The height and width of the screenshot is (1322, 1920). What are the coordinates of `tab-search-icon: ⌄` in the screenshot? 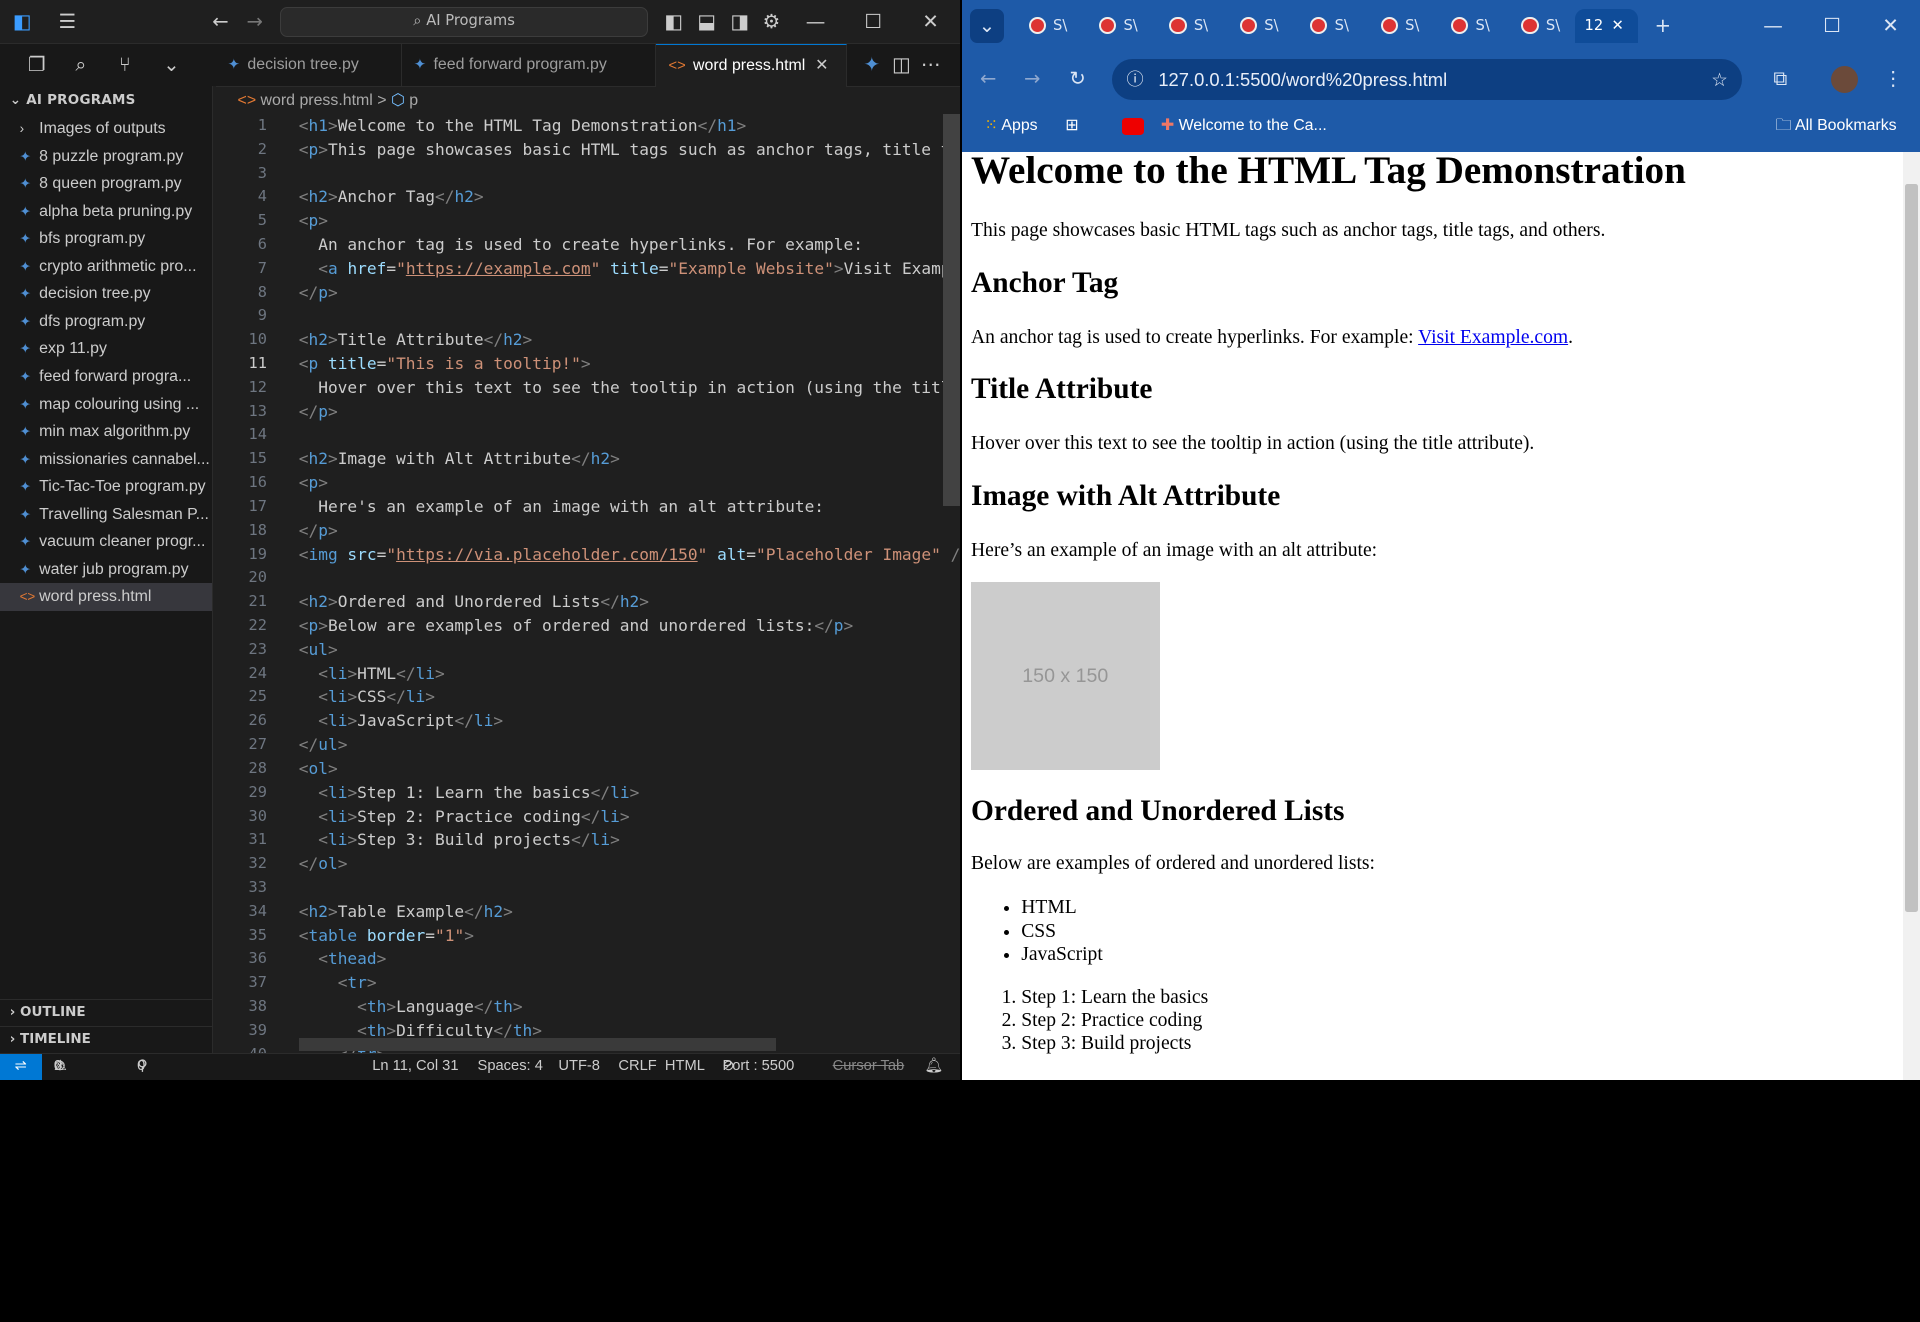 It's located at (987, 25).